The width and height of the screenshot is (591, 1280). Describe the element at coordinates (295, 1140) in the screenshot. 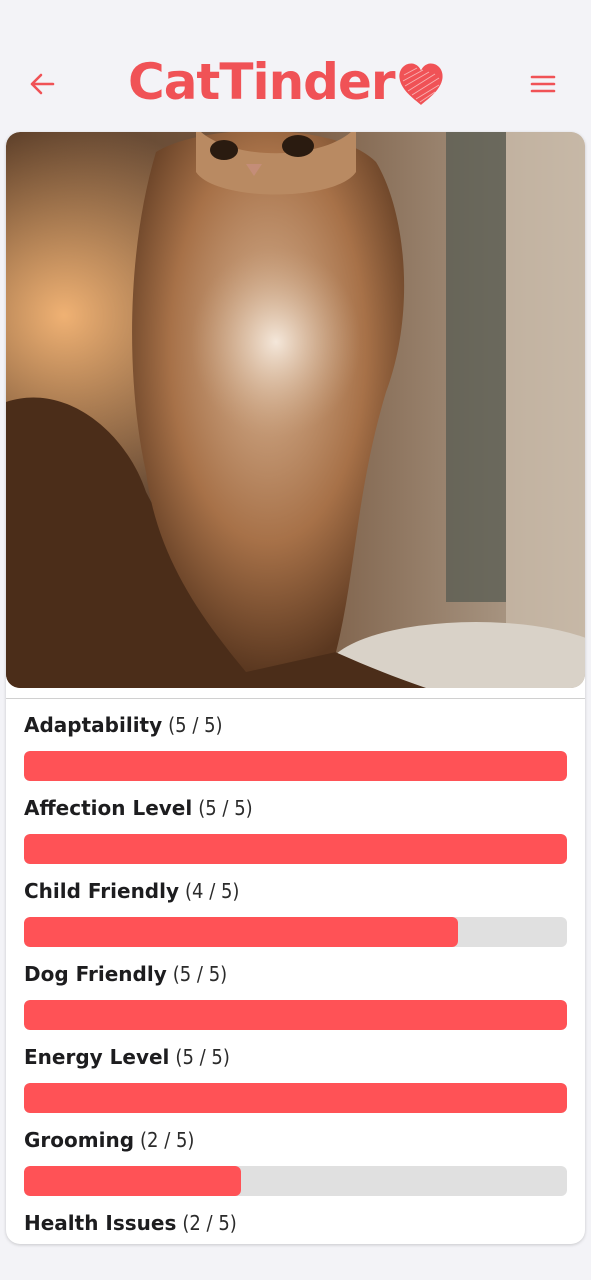

I see `stat-label: Grooming (2 / 5)` at that location.